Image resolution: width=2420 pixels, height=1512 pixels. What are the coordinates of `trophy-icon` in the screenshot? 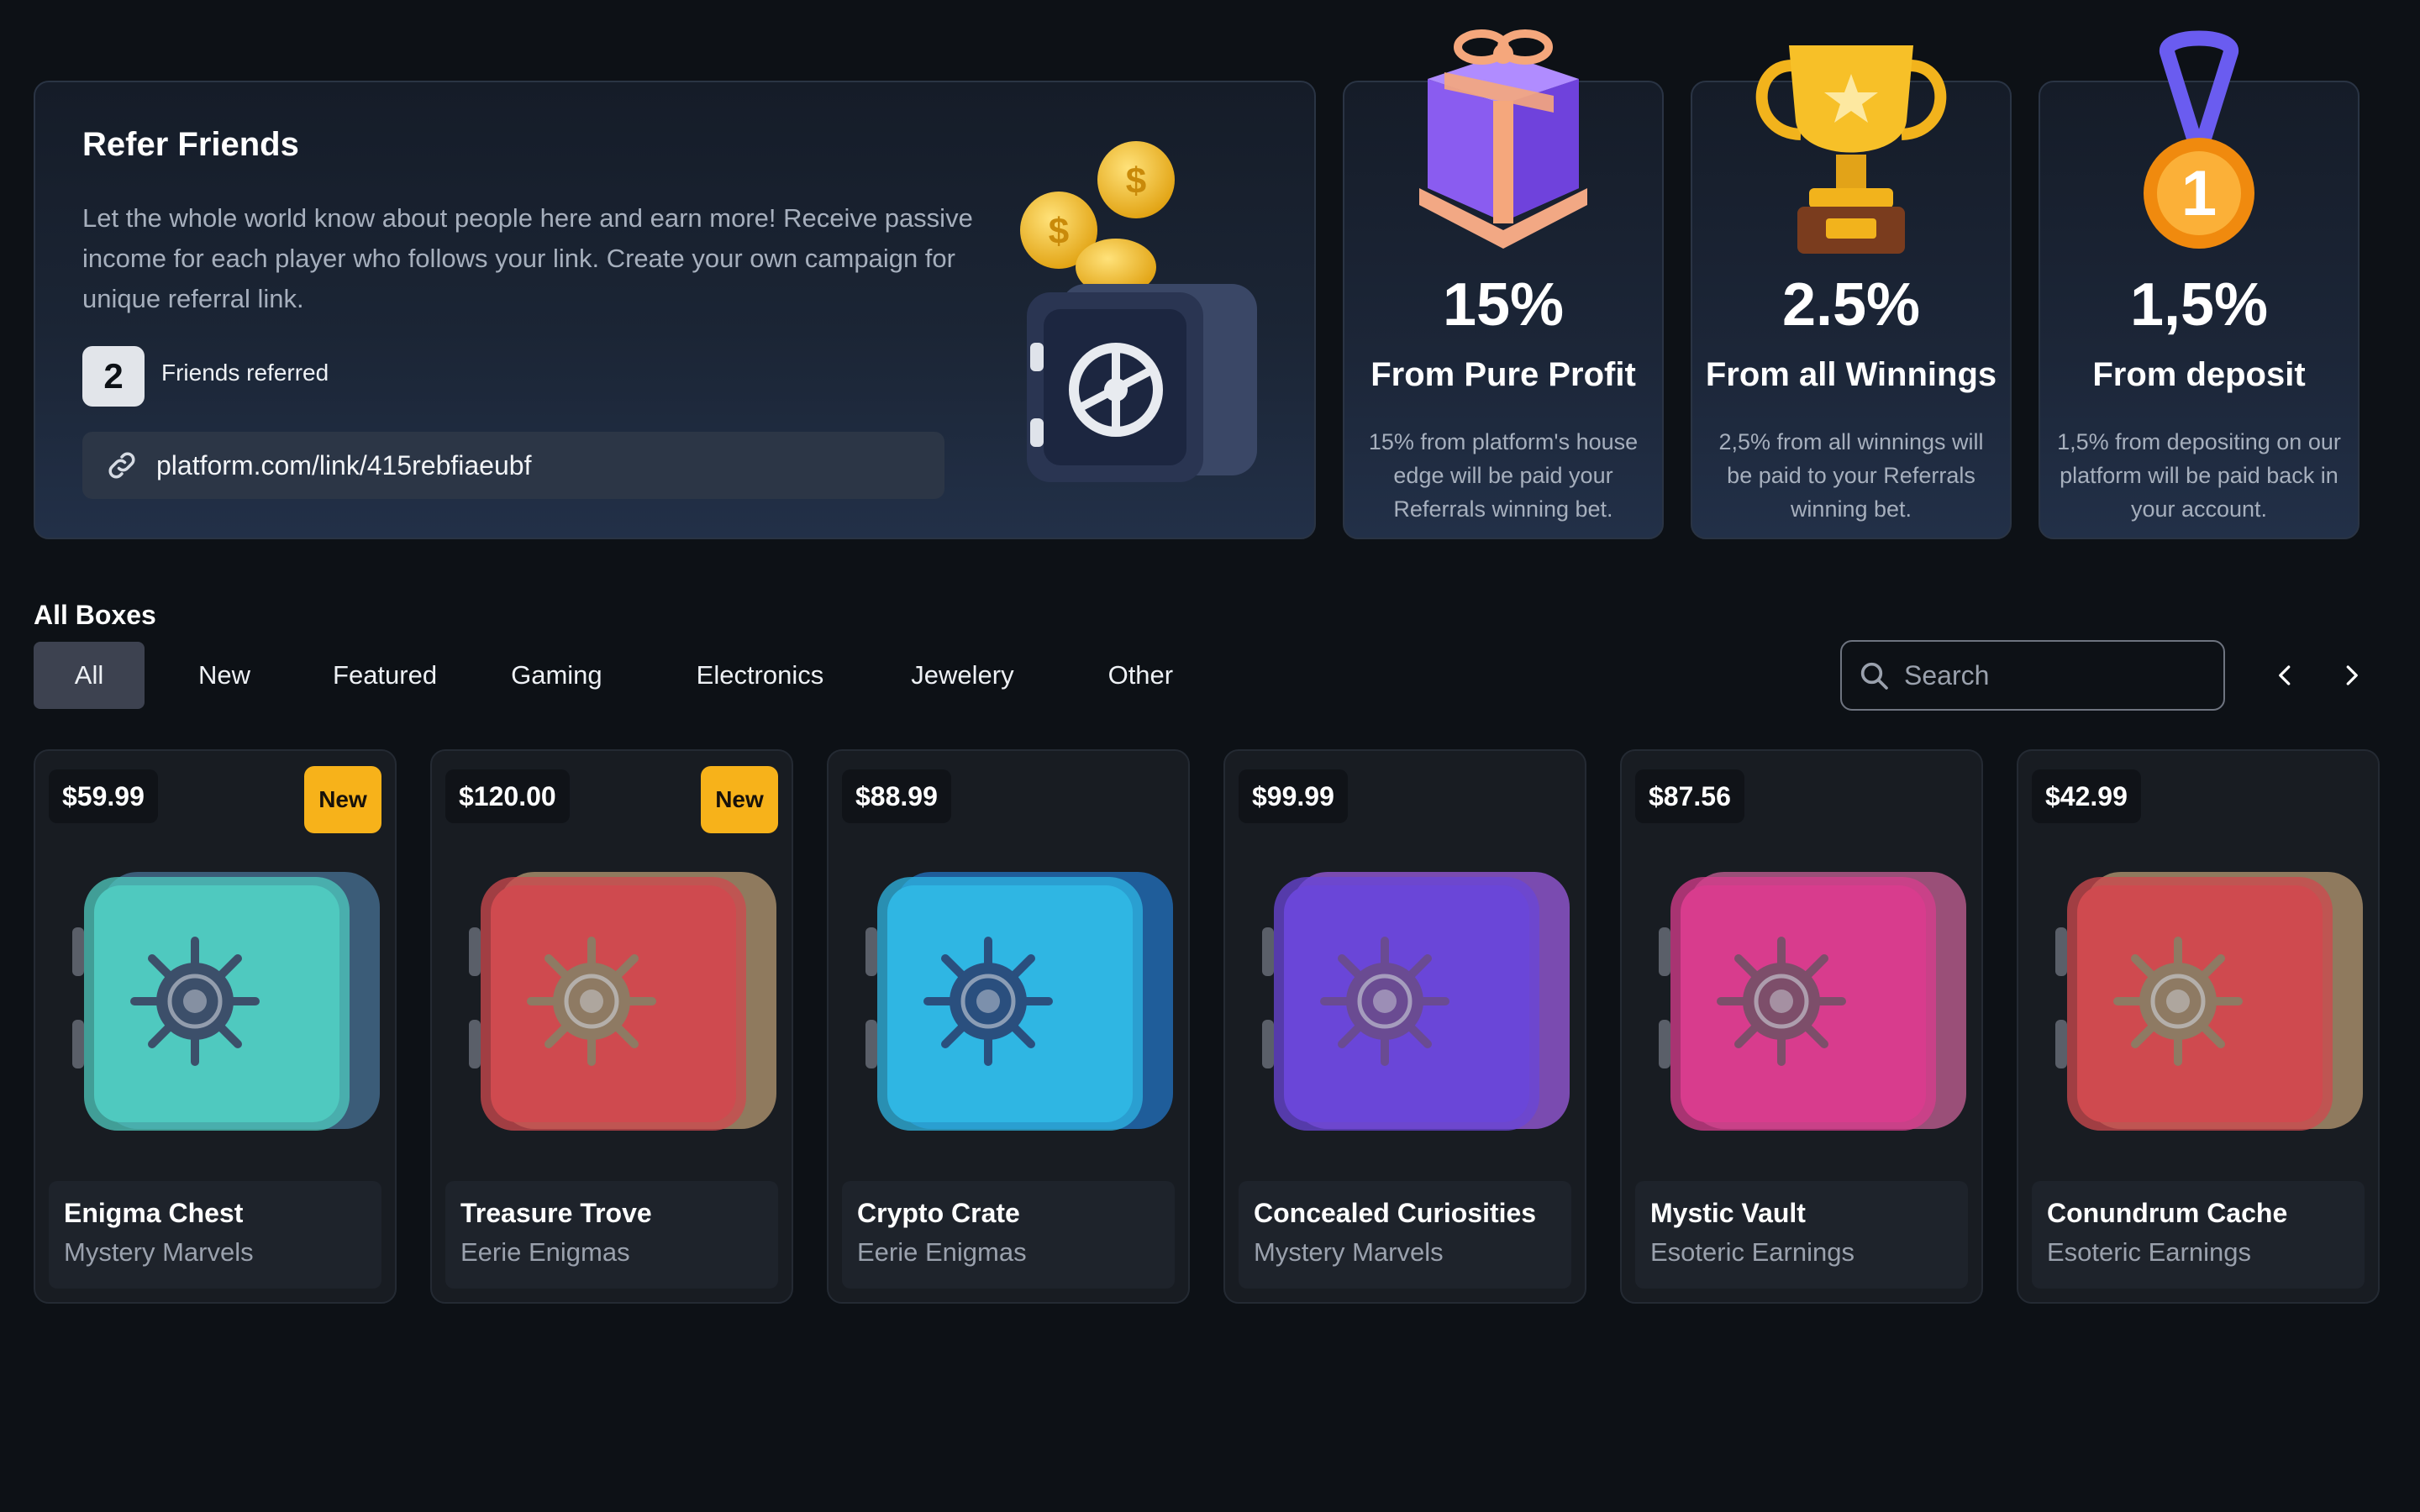 It's located at (1851, 149).